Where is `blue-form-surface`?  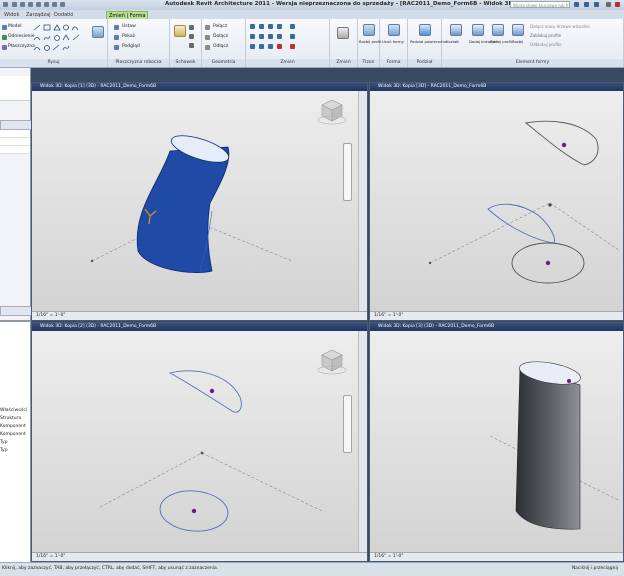 blue-form-surface is located at coordinates (183, 209).